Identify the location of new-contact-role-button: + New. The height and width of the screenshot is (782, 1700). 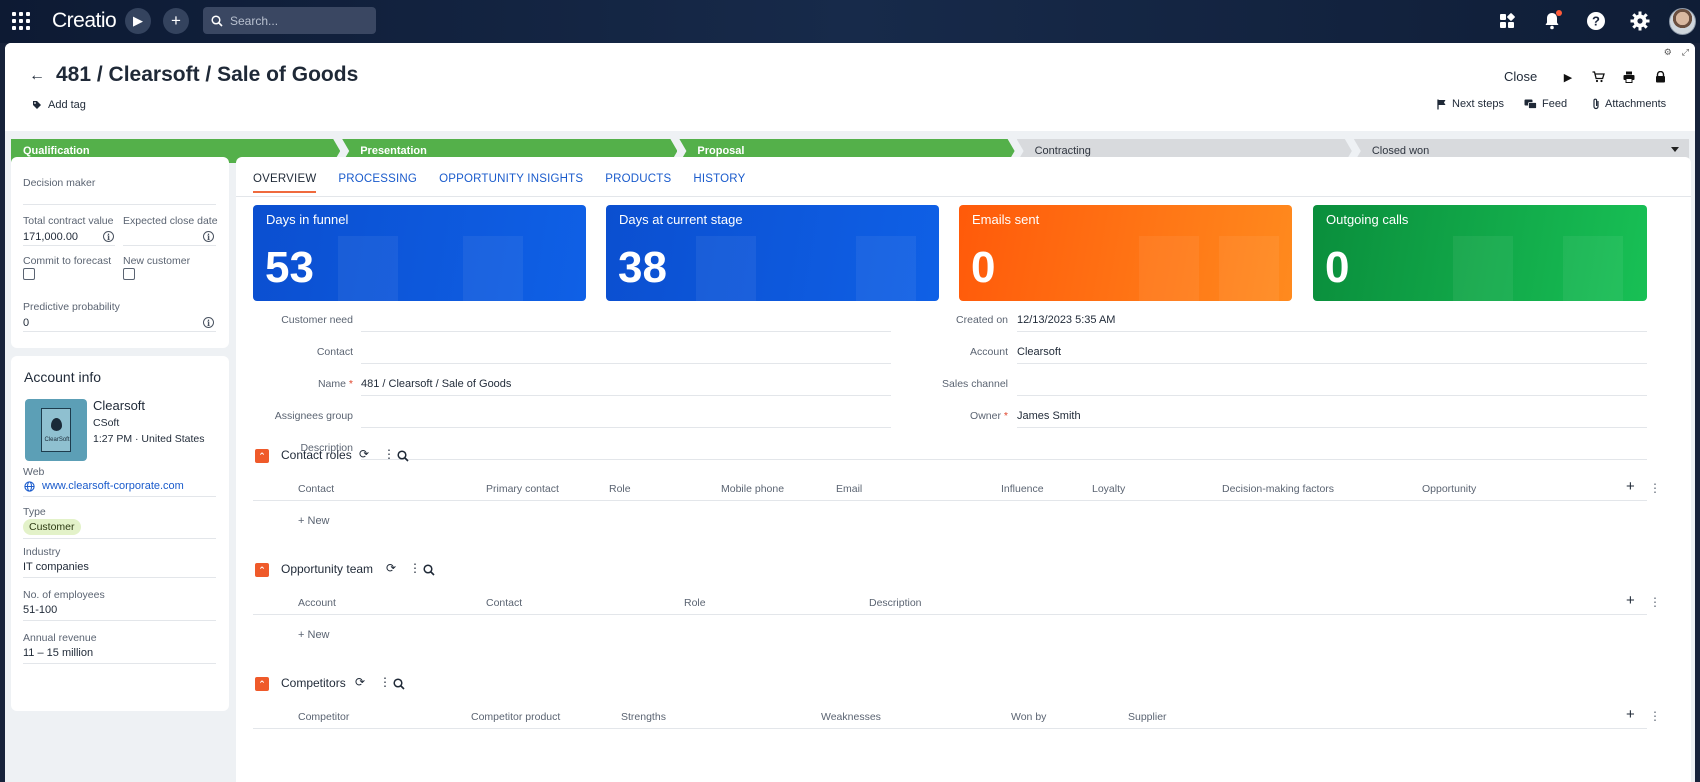
(314, 521).